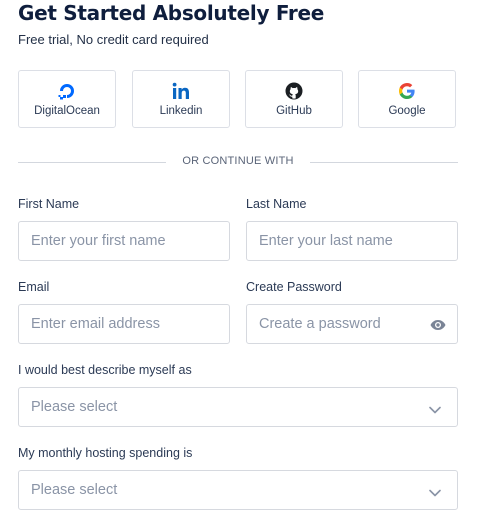  I want to click on github-button: GitHub, so click(294, 99).